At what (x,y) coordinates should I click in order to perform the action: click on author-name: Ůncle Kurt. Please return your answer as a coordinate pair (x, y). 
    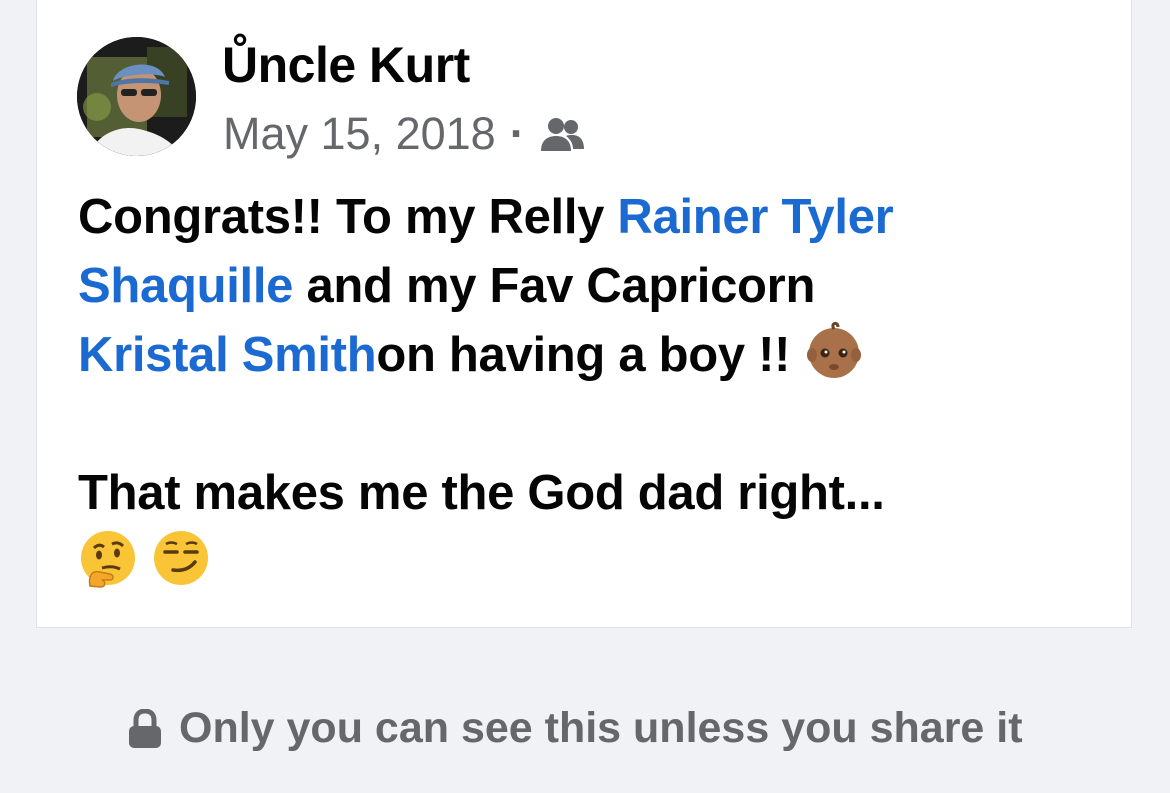
    Looking at the image, I should click on (346, 65).